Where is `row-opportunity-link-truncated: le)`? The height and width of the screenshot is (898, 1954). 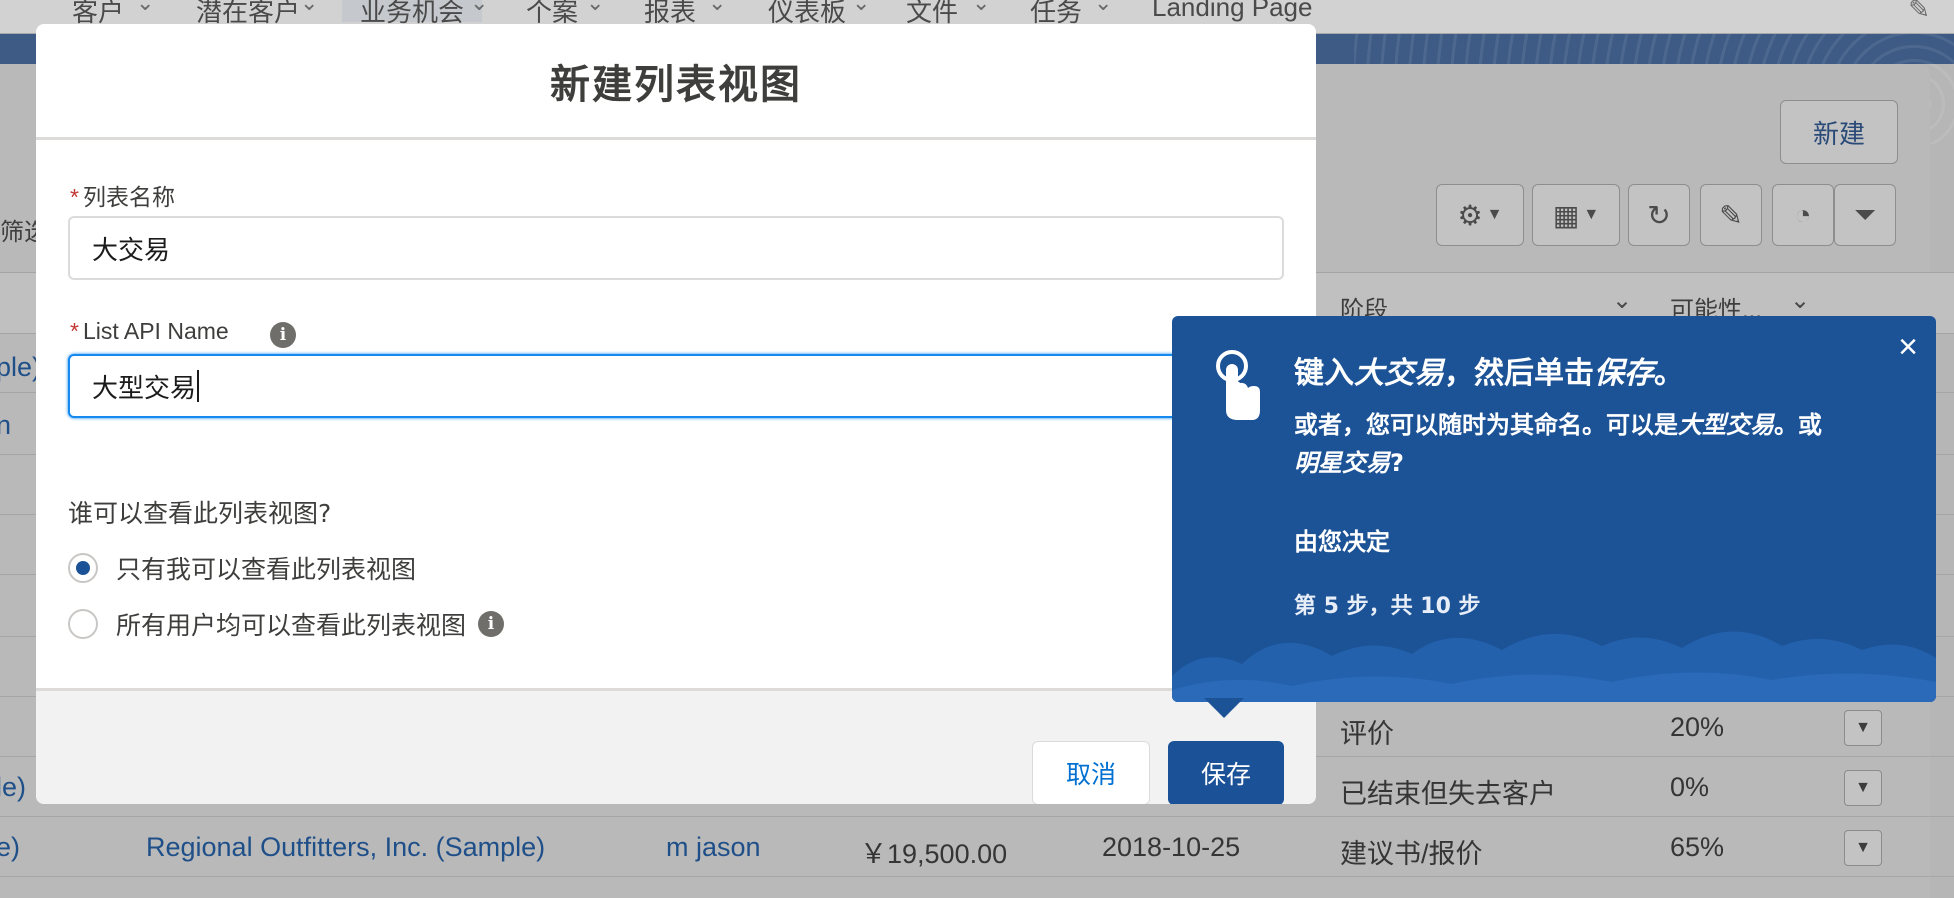 row-opportunity-link-truncated: le) is located at coordinates (13, 787).